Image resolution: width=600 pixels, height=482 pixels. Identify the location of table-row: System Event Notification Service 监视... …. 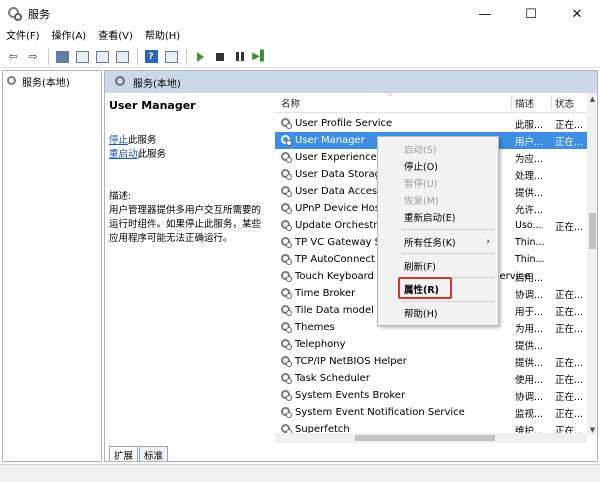
(431, 412).